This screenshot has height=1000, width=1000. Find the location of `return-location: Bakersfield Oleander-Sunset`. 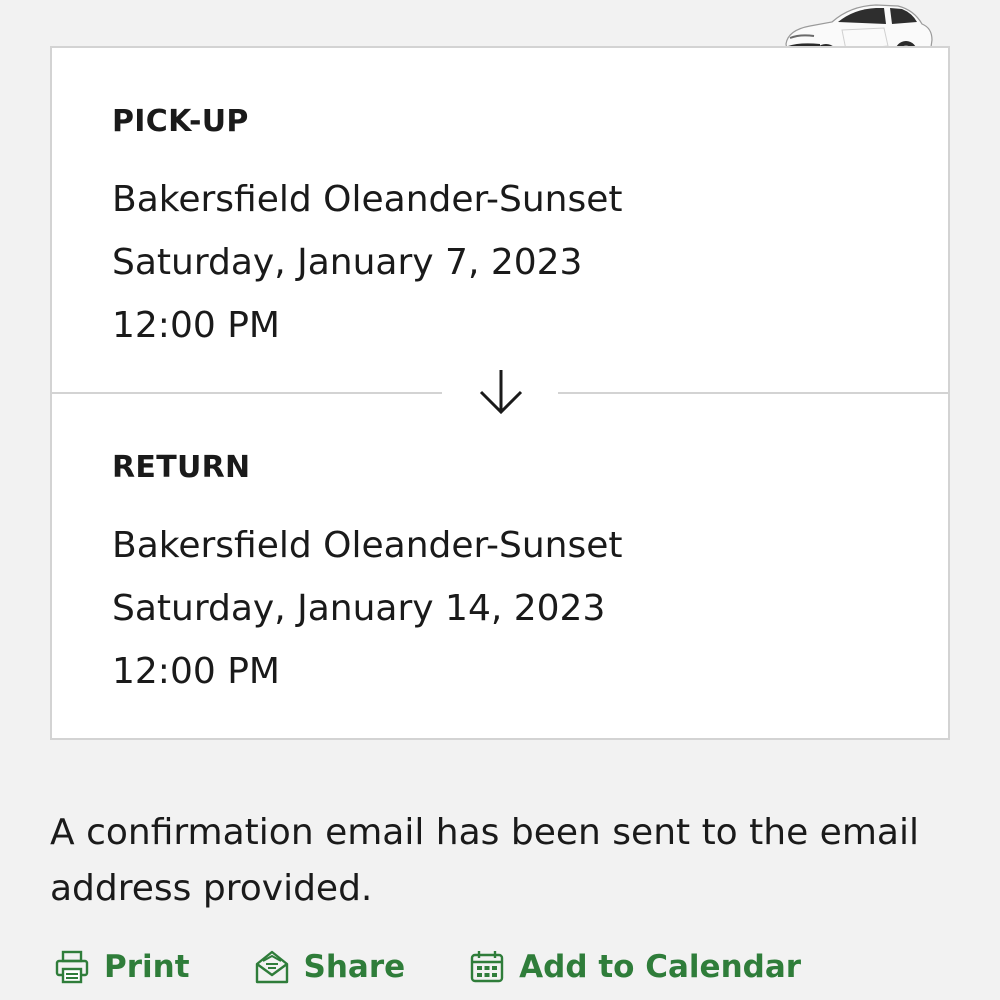

return-location: Bakersfield Oleander-Sunset is located at coordinates (367, 545).